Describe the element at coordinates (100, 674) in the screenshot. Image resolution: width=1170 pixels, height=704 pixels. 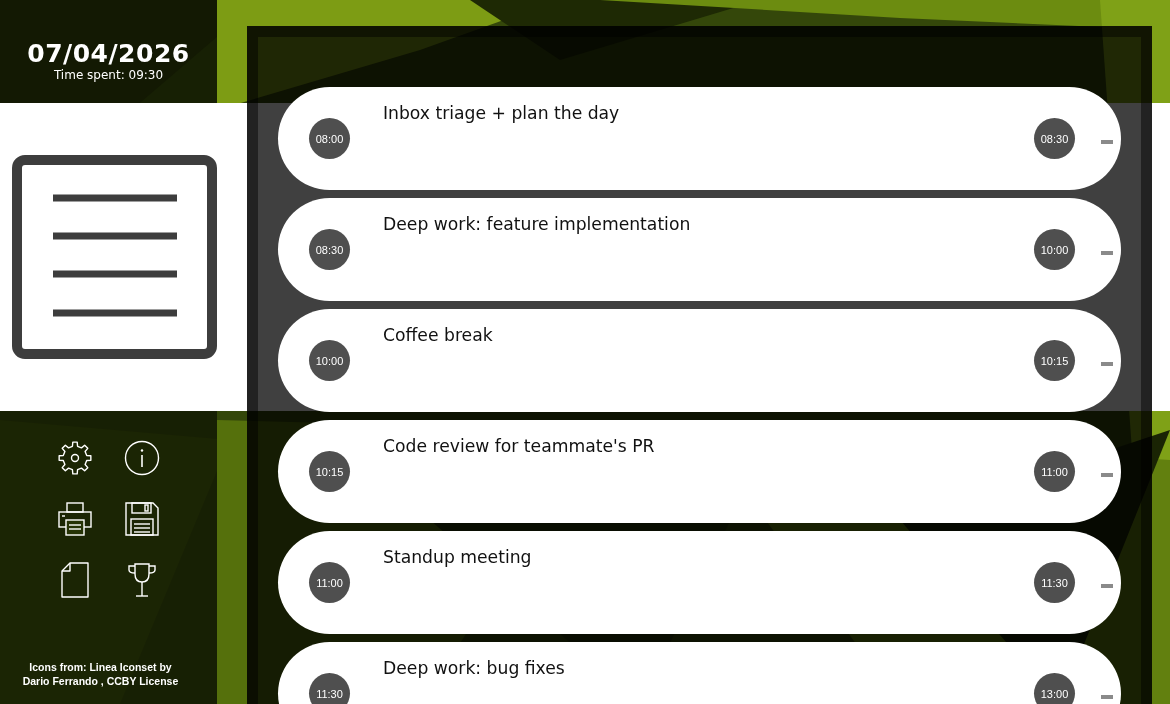
I see `credits-text: Icons from: Linea Iconset by Dario Ferrando , CCBY License` at that location.